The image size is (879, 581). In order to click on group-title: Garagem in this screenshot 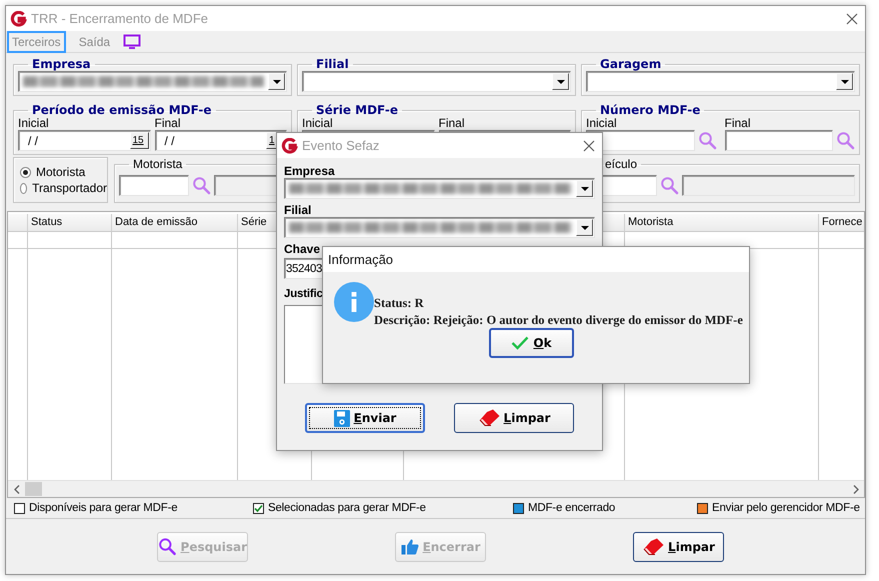, I will do `click(631, 64)`.